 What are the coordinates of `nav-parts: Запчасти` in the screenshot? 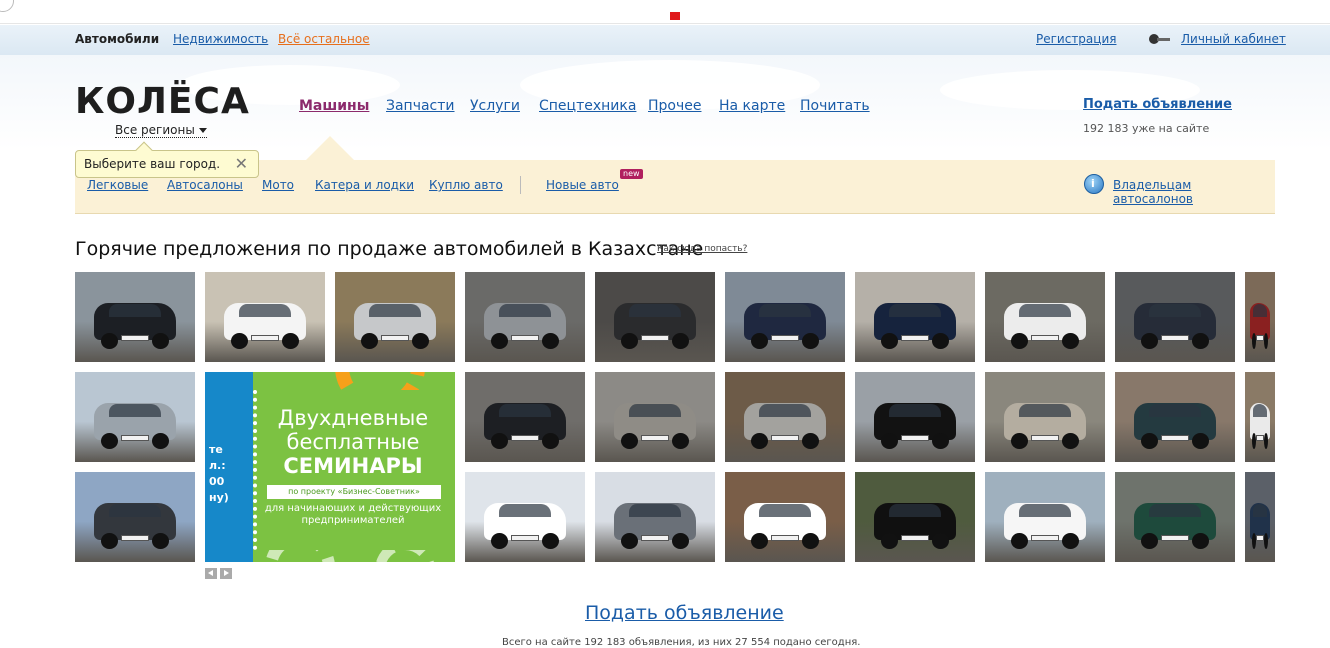 It's located at (420, 106).